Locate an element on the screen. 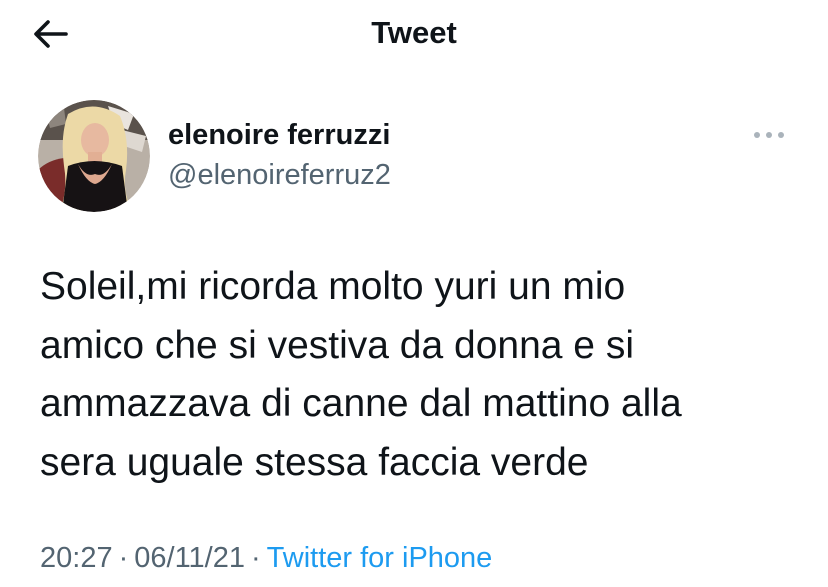 This screenshot has width=828, height=587. author-handle: @elenoireferruz2 is located at coordinates (279, 175).